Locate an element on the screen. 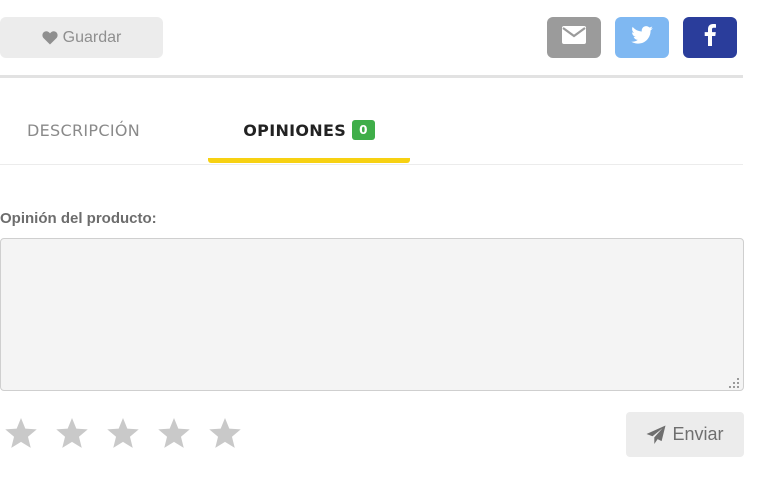 Image resolution: width=759 pixels, height=488 pixels. share-twitter-button is located at coordinates (642, 37).